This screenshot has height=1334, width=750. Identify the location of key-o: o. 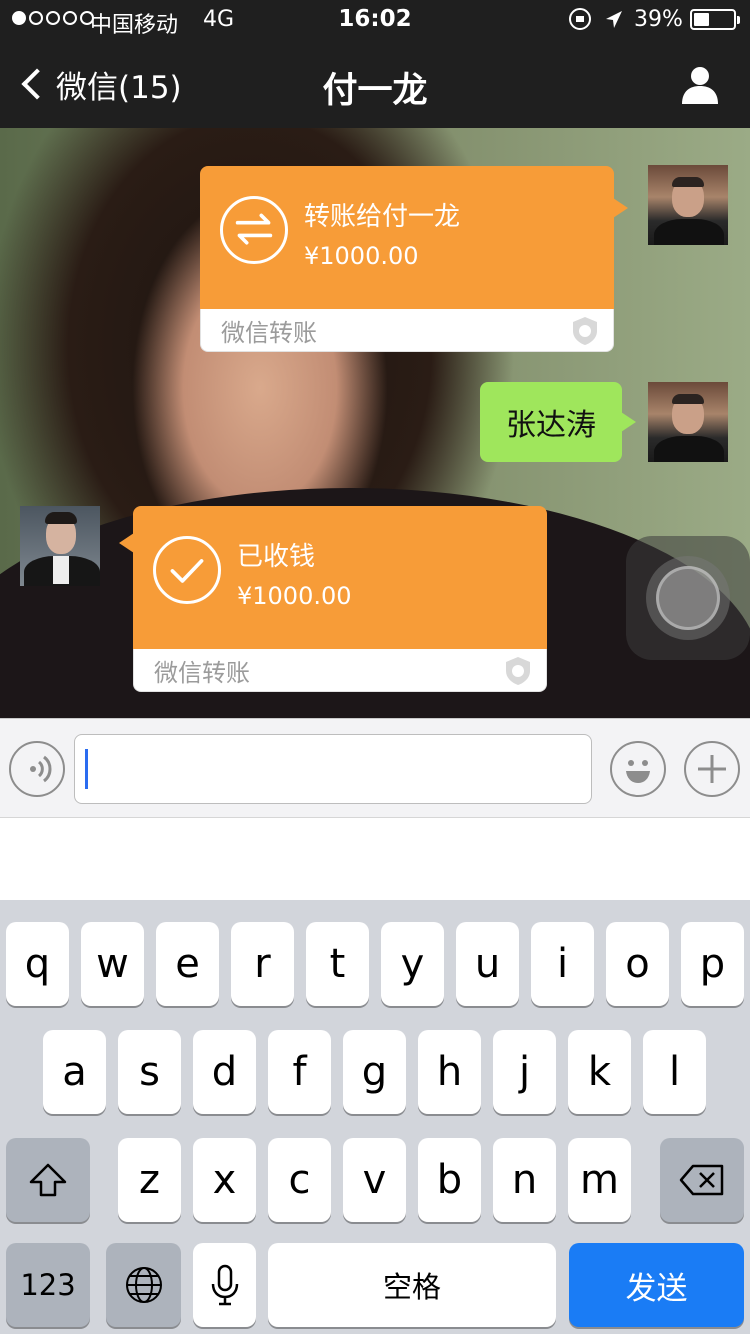
(637, 964).